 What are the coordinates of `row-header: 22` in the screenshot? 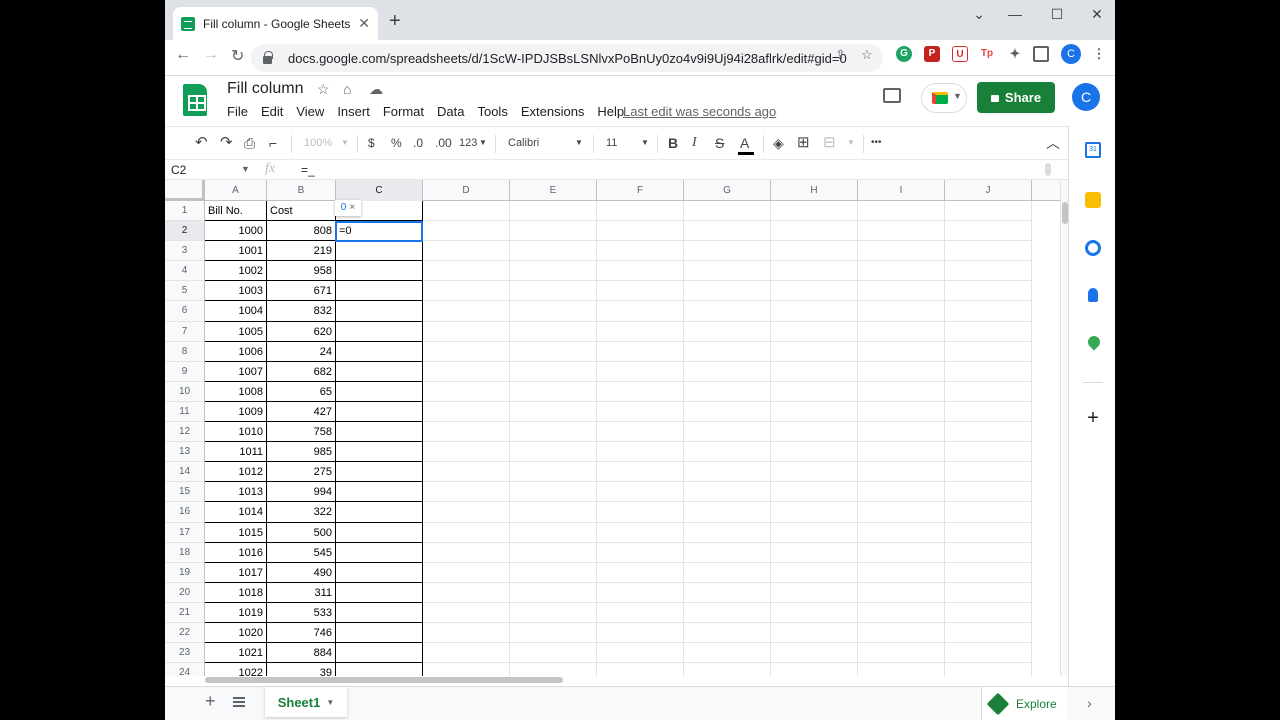 It's located at (184, 633).